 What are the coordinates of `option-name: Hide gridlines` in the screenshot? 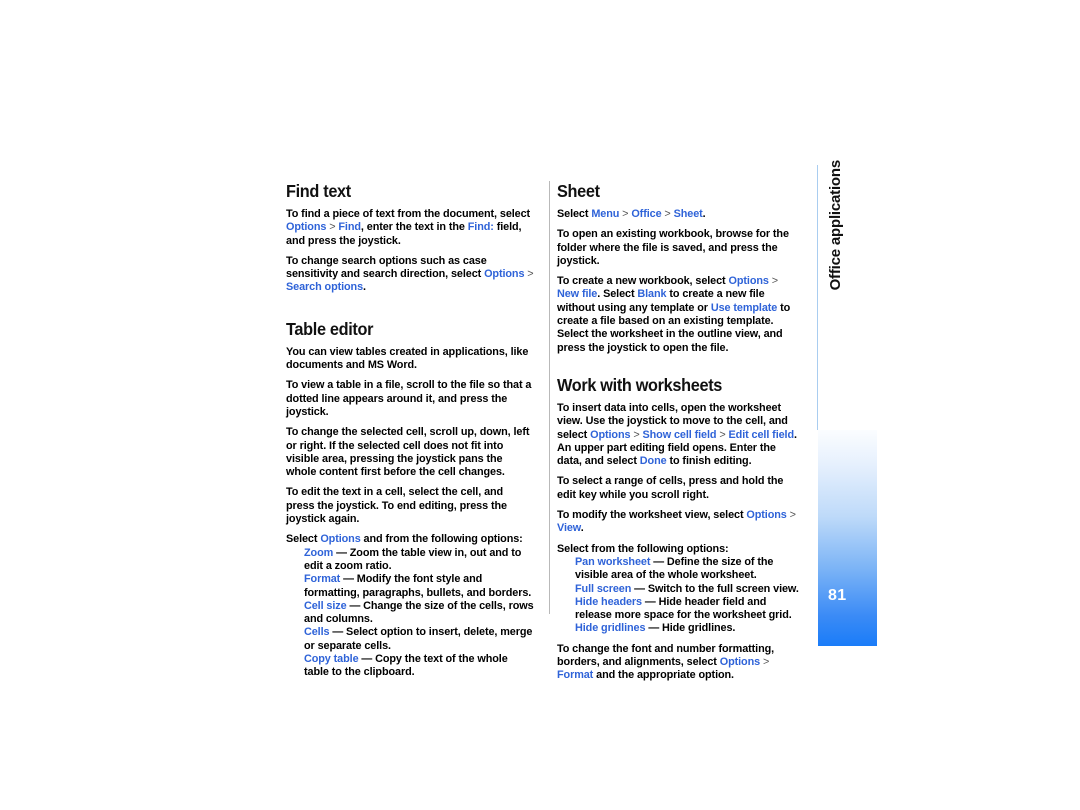 It's located at (610, 628).